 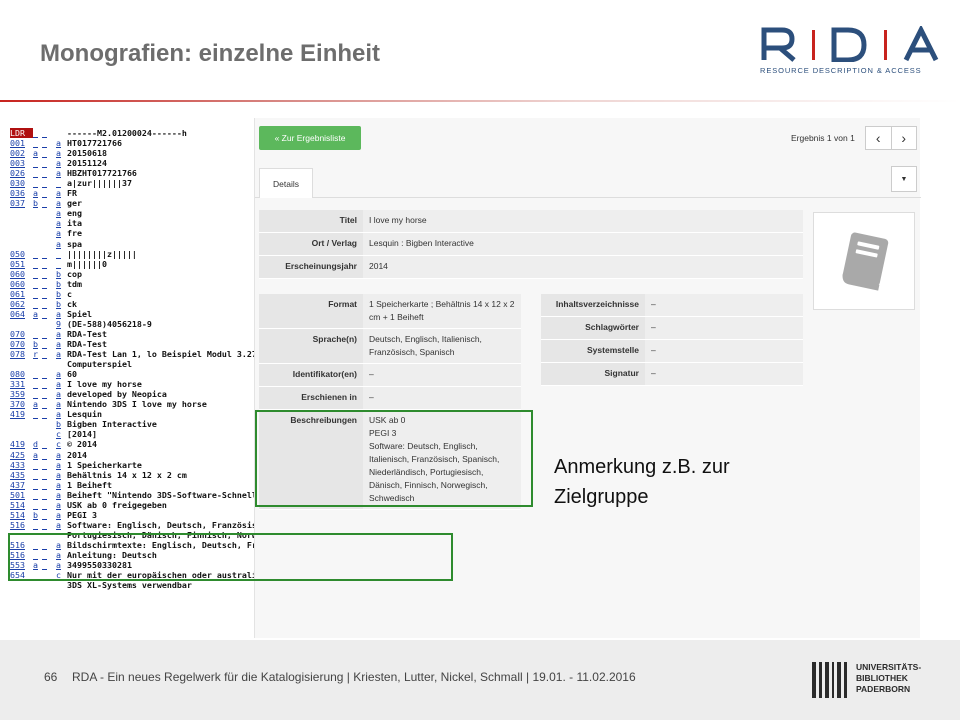 What do you see at coordinates (21, 163) in the screenshot?
I see `marc-tag-link: 003` at bounding box center [21, 163].